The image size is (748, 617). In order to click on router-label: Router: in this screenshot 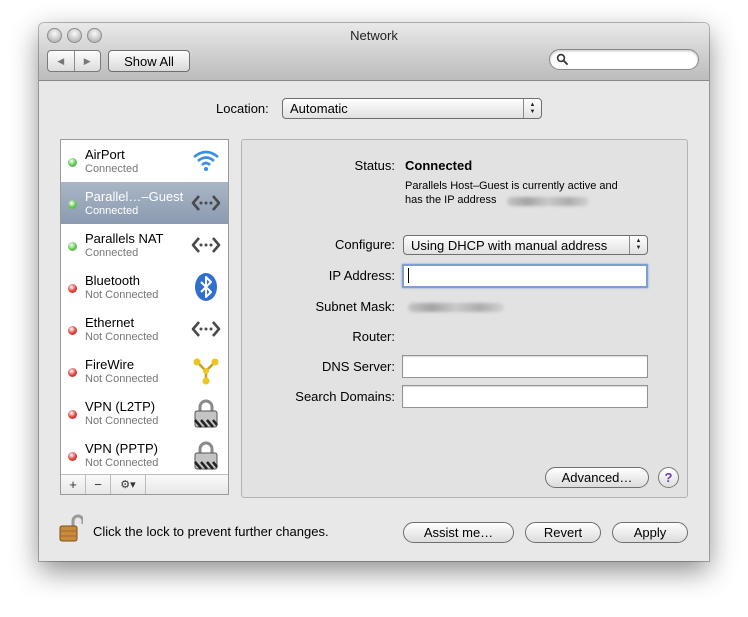, I will do `click(373, 336)`.